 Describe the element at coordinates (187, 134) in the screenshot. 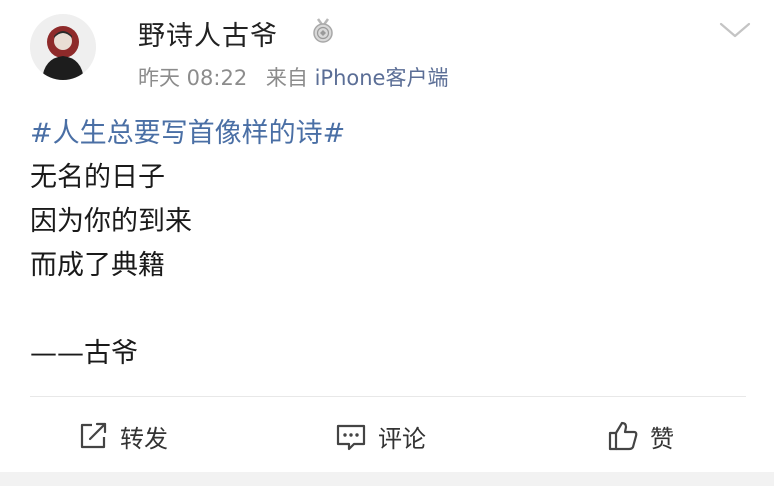

I see `topic-hashtag: #人生总要写首像样的诗#` at that location.